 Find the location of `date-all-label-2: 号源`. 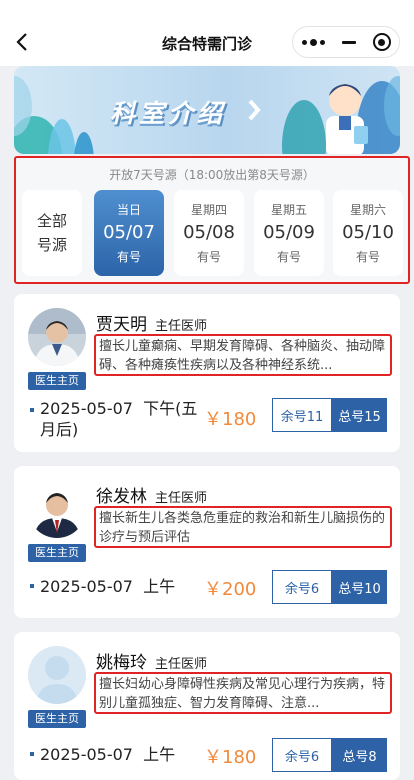

date-all-label-2: 号源 is located at coordinates (51, 245).